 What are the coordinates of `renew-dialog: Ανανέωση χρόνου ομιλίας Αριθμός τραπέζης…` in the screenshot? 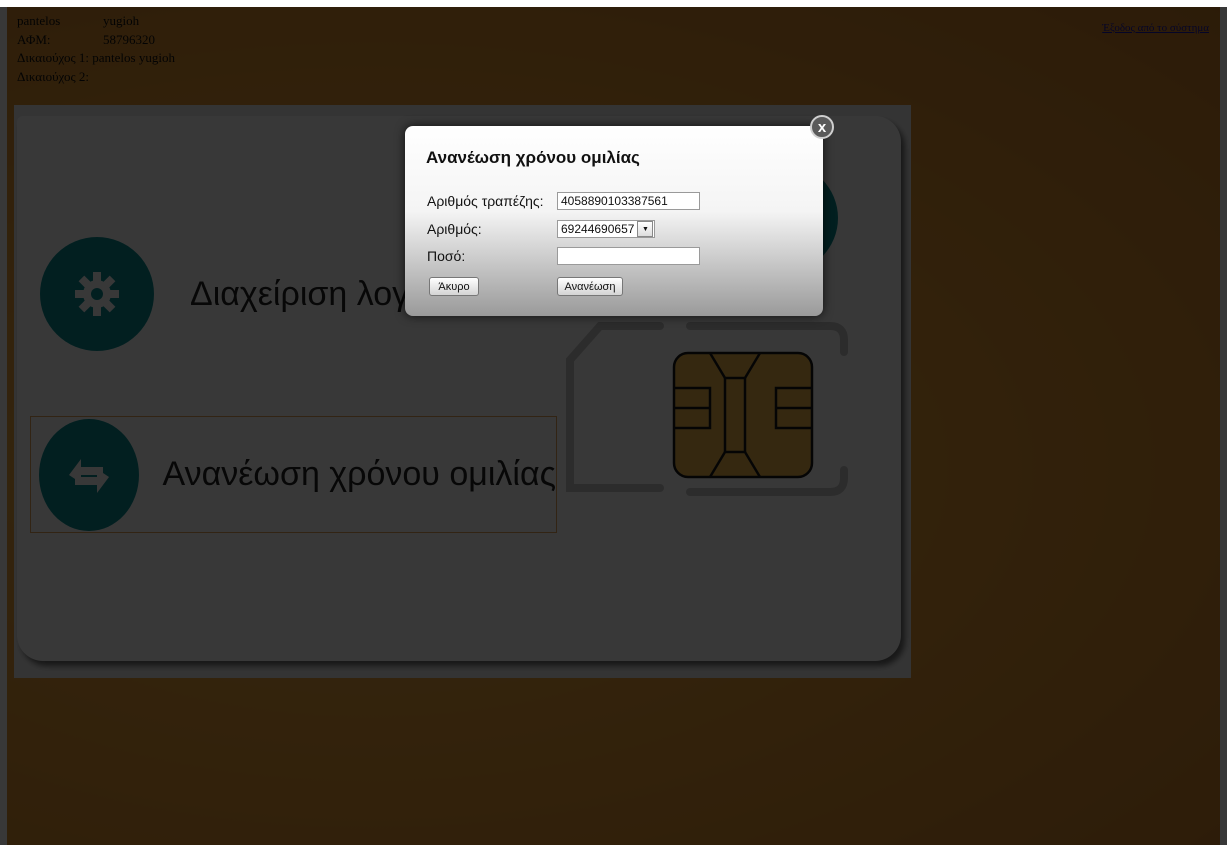 It's located at (614, 221).